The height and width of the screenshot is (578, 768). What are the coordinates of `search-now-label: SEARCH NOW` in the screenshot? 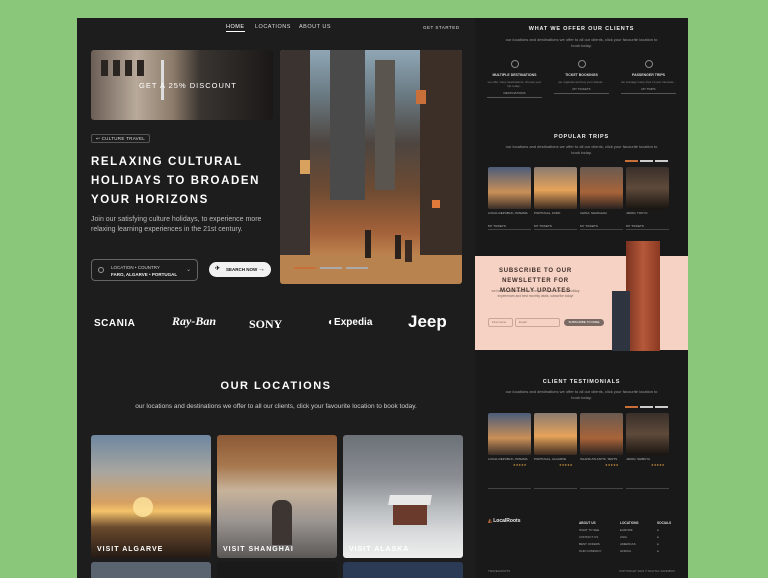 It's located at (242, 269).